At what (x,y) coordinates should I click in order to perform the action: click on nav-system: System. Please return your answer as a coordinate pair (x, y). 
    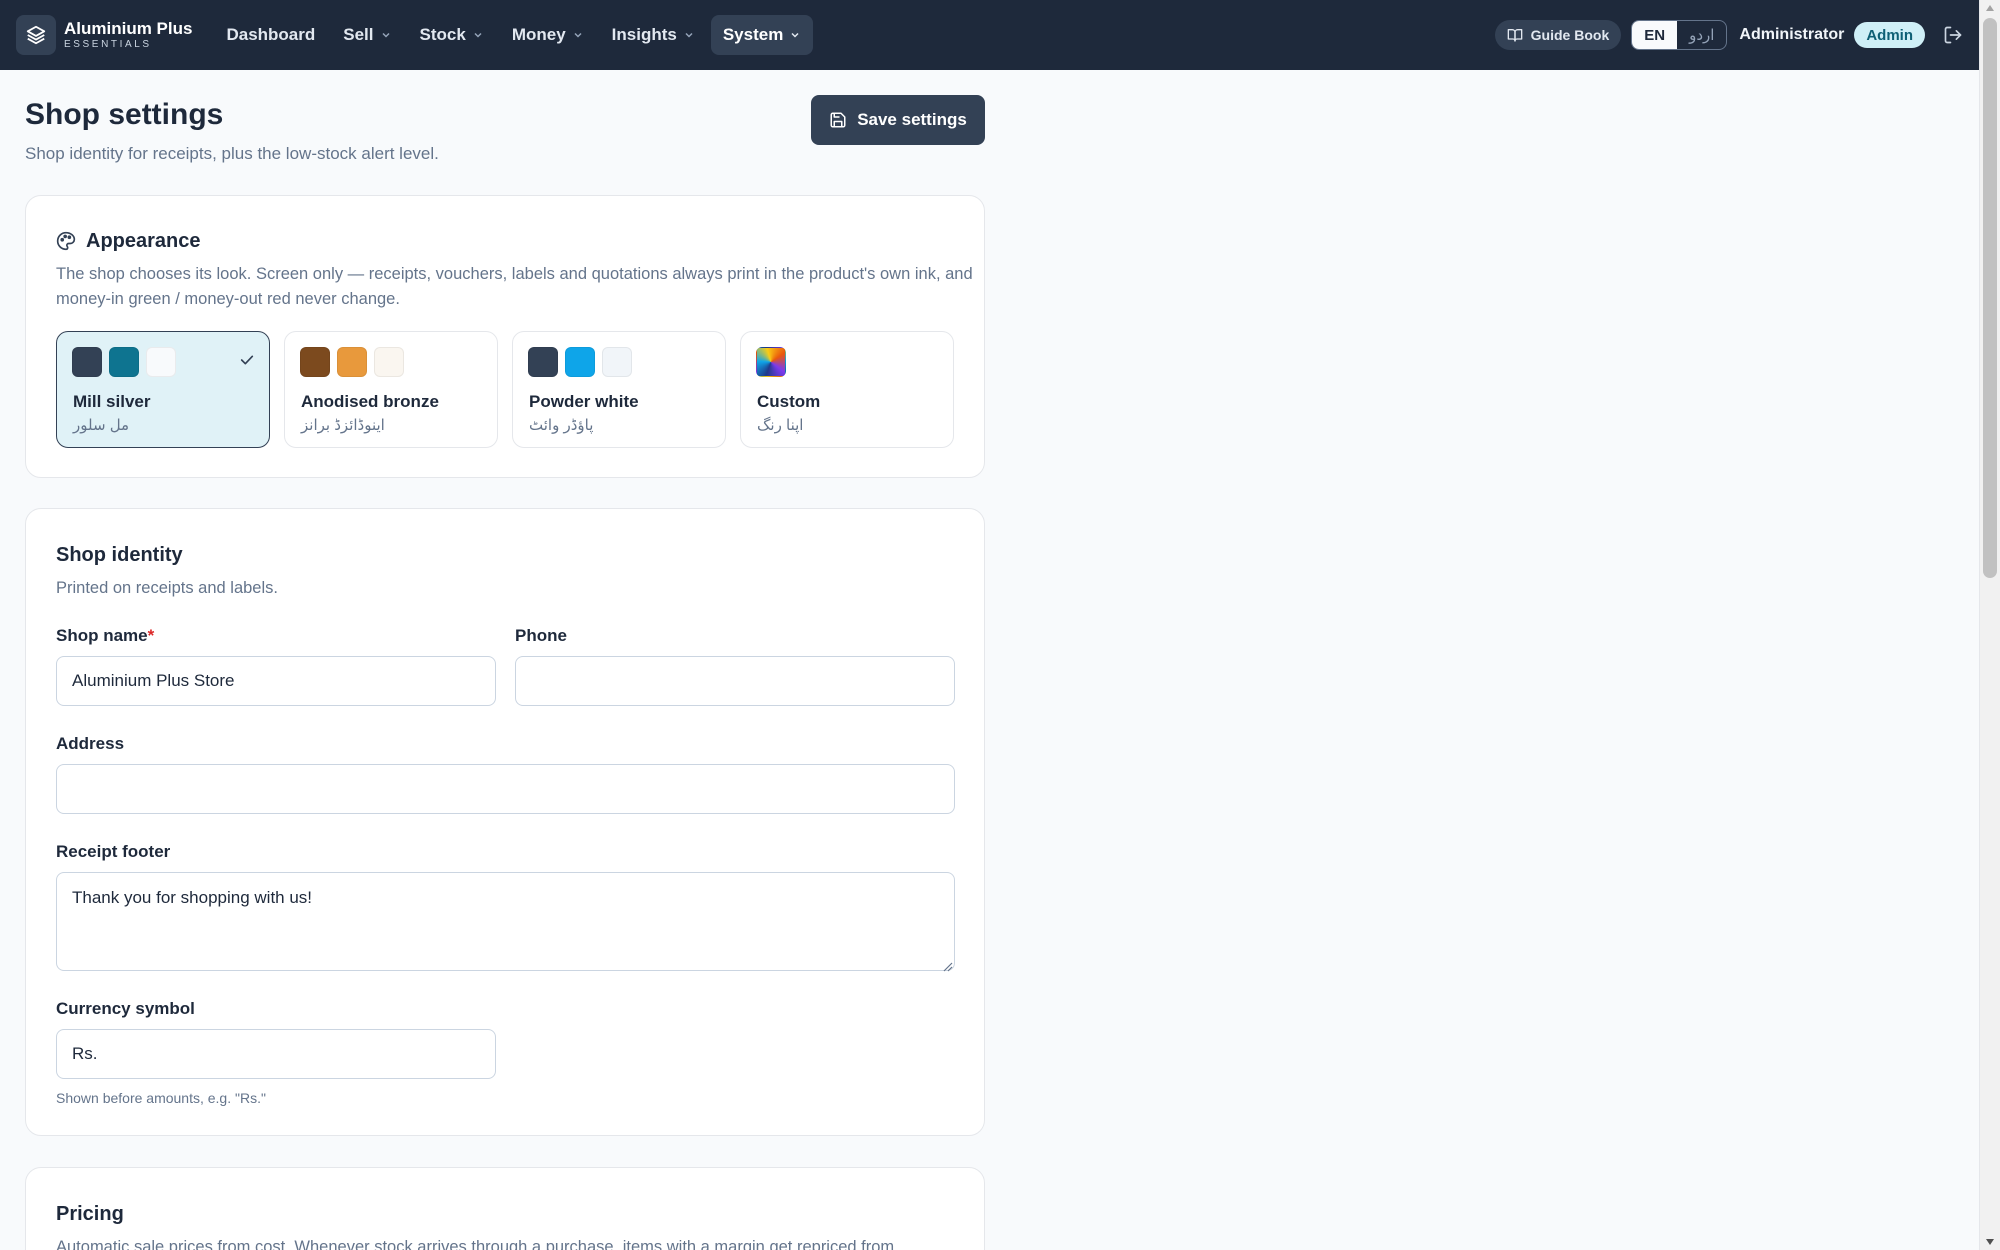
    Looking at the image, I should click on (762, 35).